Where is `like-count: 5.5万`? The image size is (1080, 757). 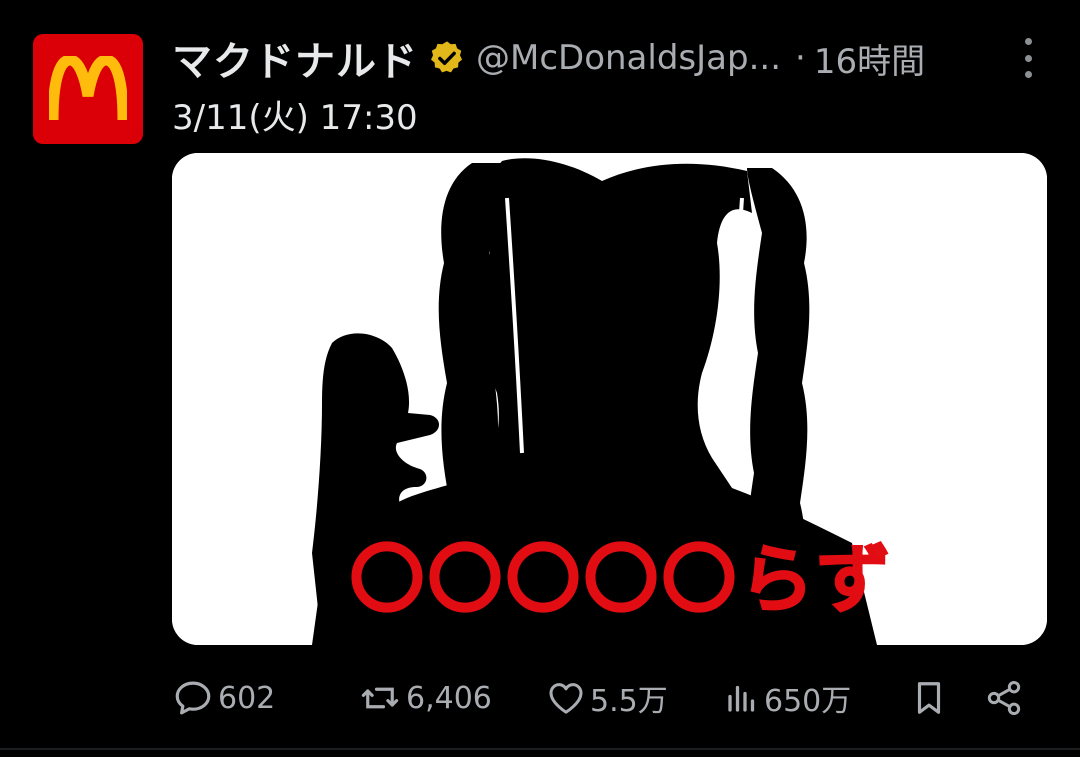 like-count: 5.5万 is located at coordinates (629, 701).